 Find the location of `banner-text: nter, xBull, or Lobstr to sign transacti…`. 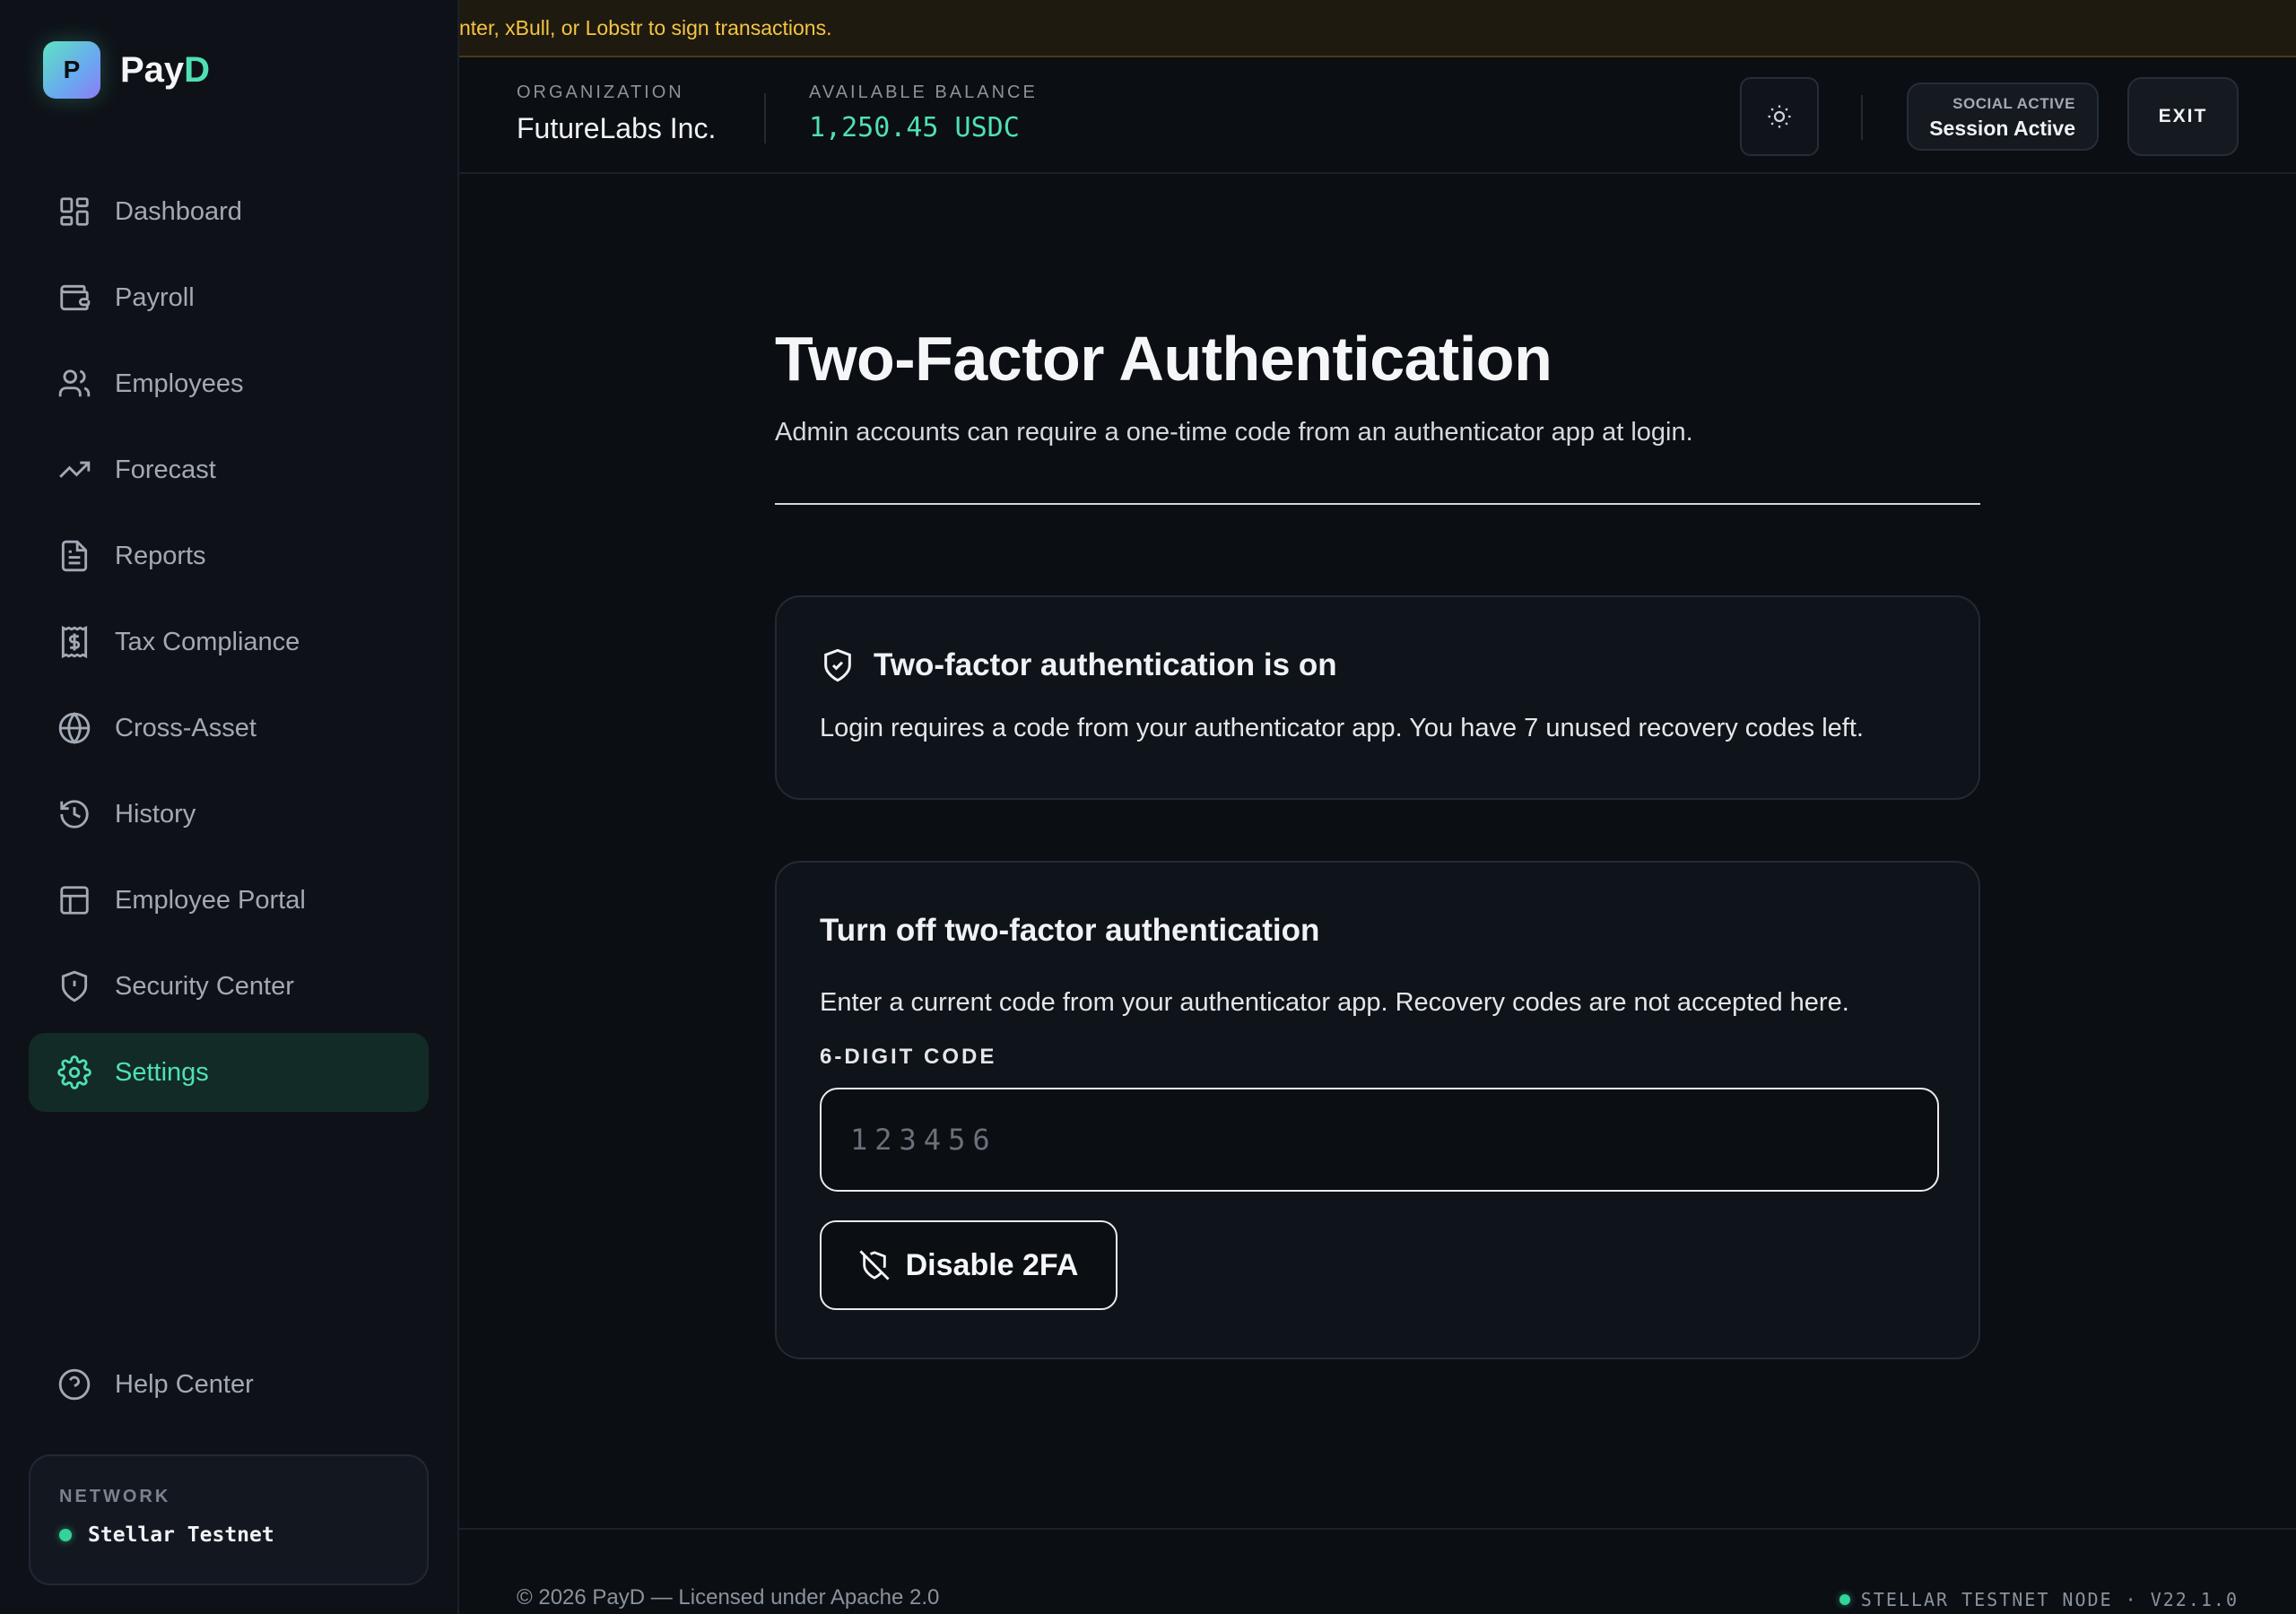

banner-text: nter, xBull, or Lobstr to sign transacti… is located at coordinates (645, 27).